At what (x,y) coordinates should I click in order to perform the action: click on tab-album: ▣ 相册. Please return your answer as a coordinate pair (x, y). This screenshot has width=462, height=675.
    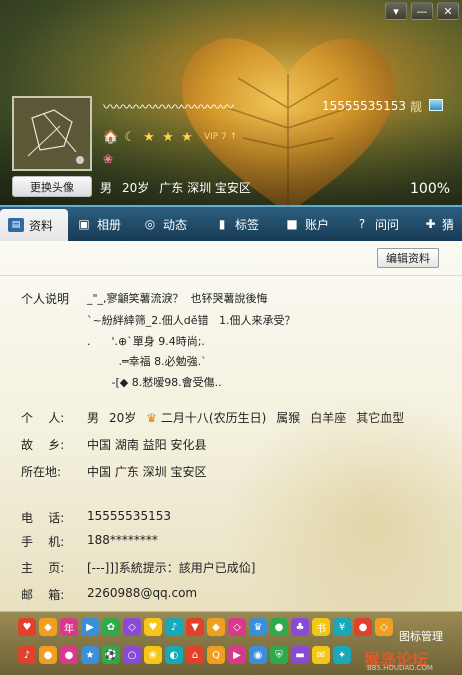
    Looking at the image, I should click on (101, 224).